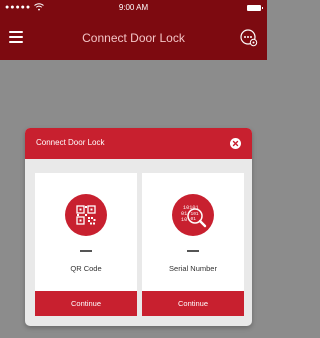 Image resolution: width=320 pixels, height=338 pixels. What do you see at coordinates (235, 143) in the screenshot?
I see `close-icon` at bounding box center [235, 143].